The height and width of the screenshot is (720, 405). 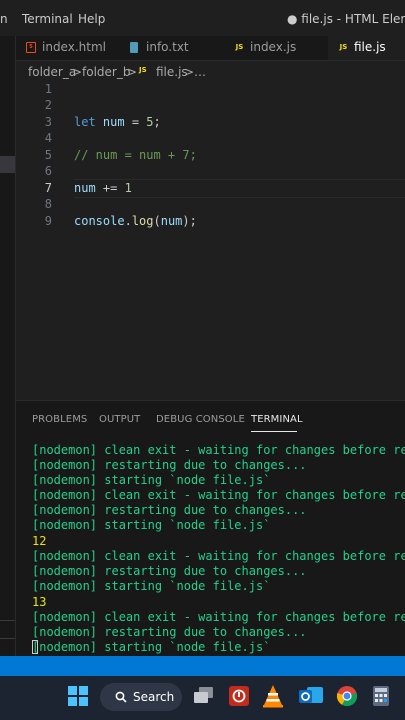 I want to click on tab-index-js: JS index.js, so click(x=276, y=48).